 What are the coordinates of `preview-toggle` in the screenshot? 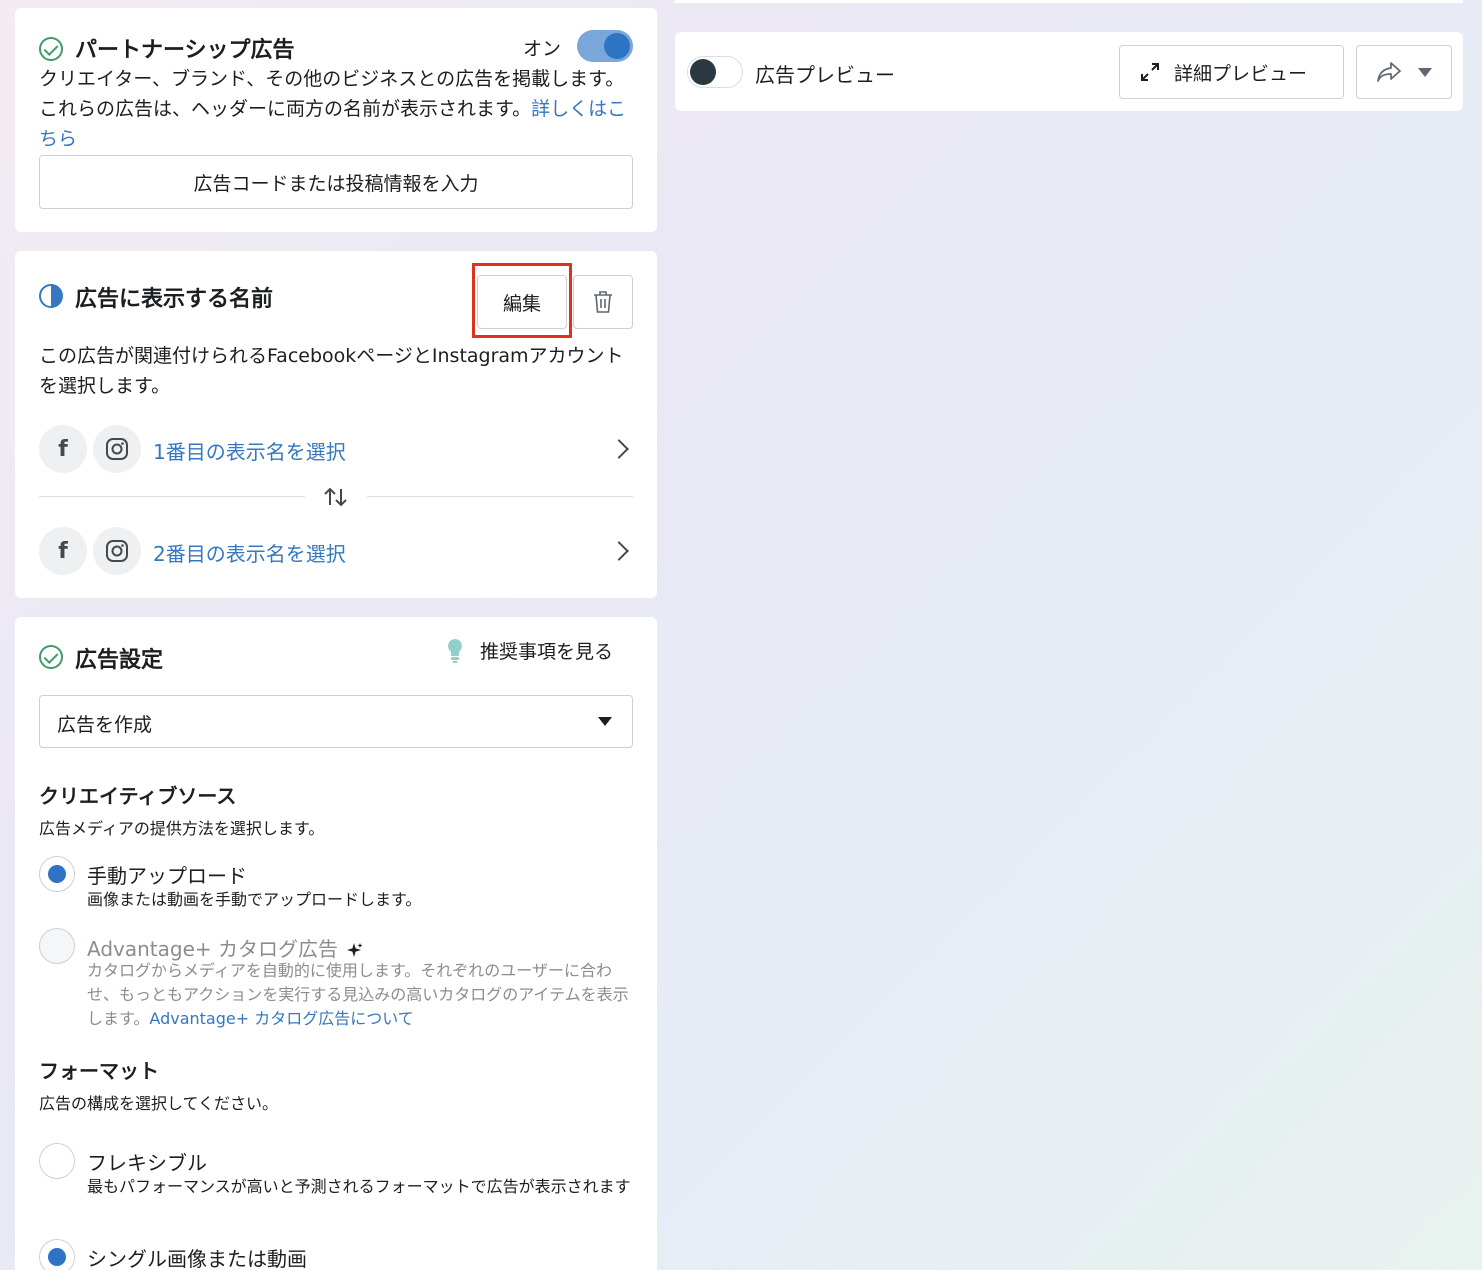 It's located at (715, 72).